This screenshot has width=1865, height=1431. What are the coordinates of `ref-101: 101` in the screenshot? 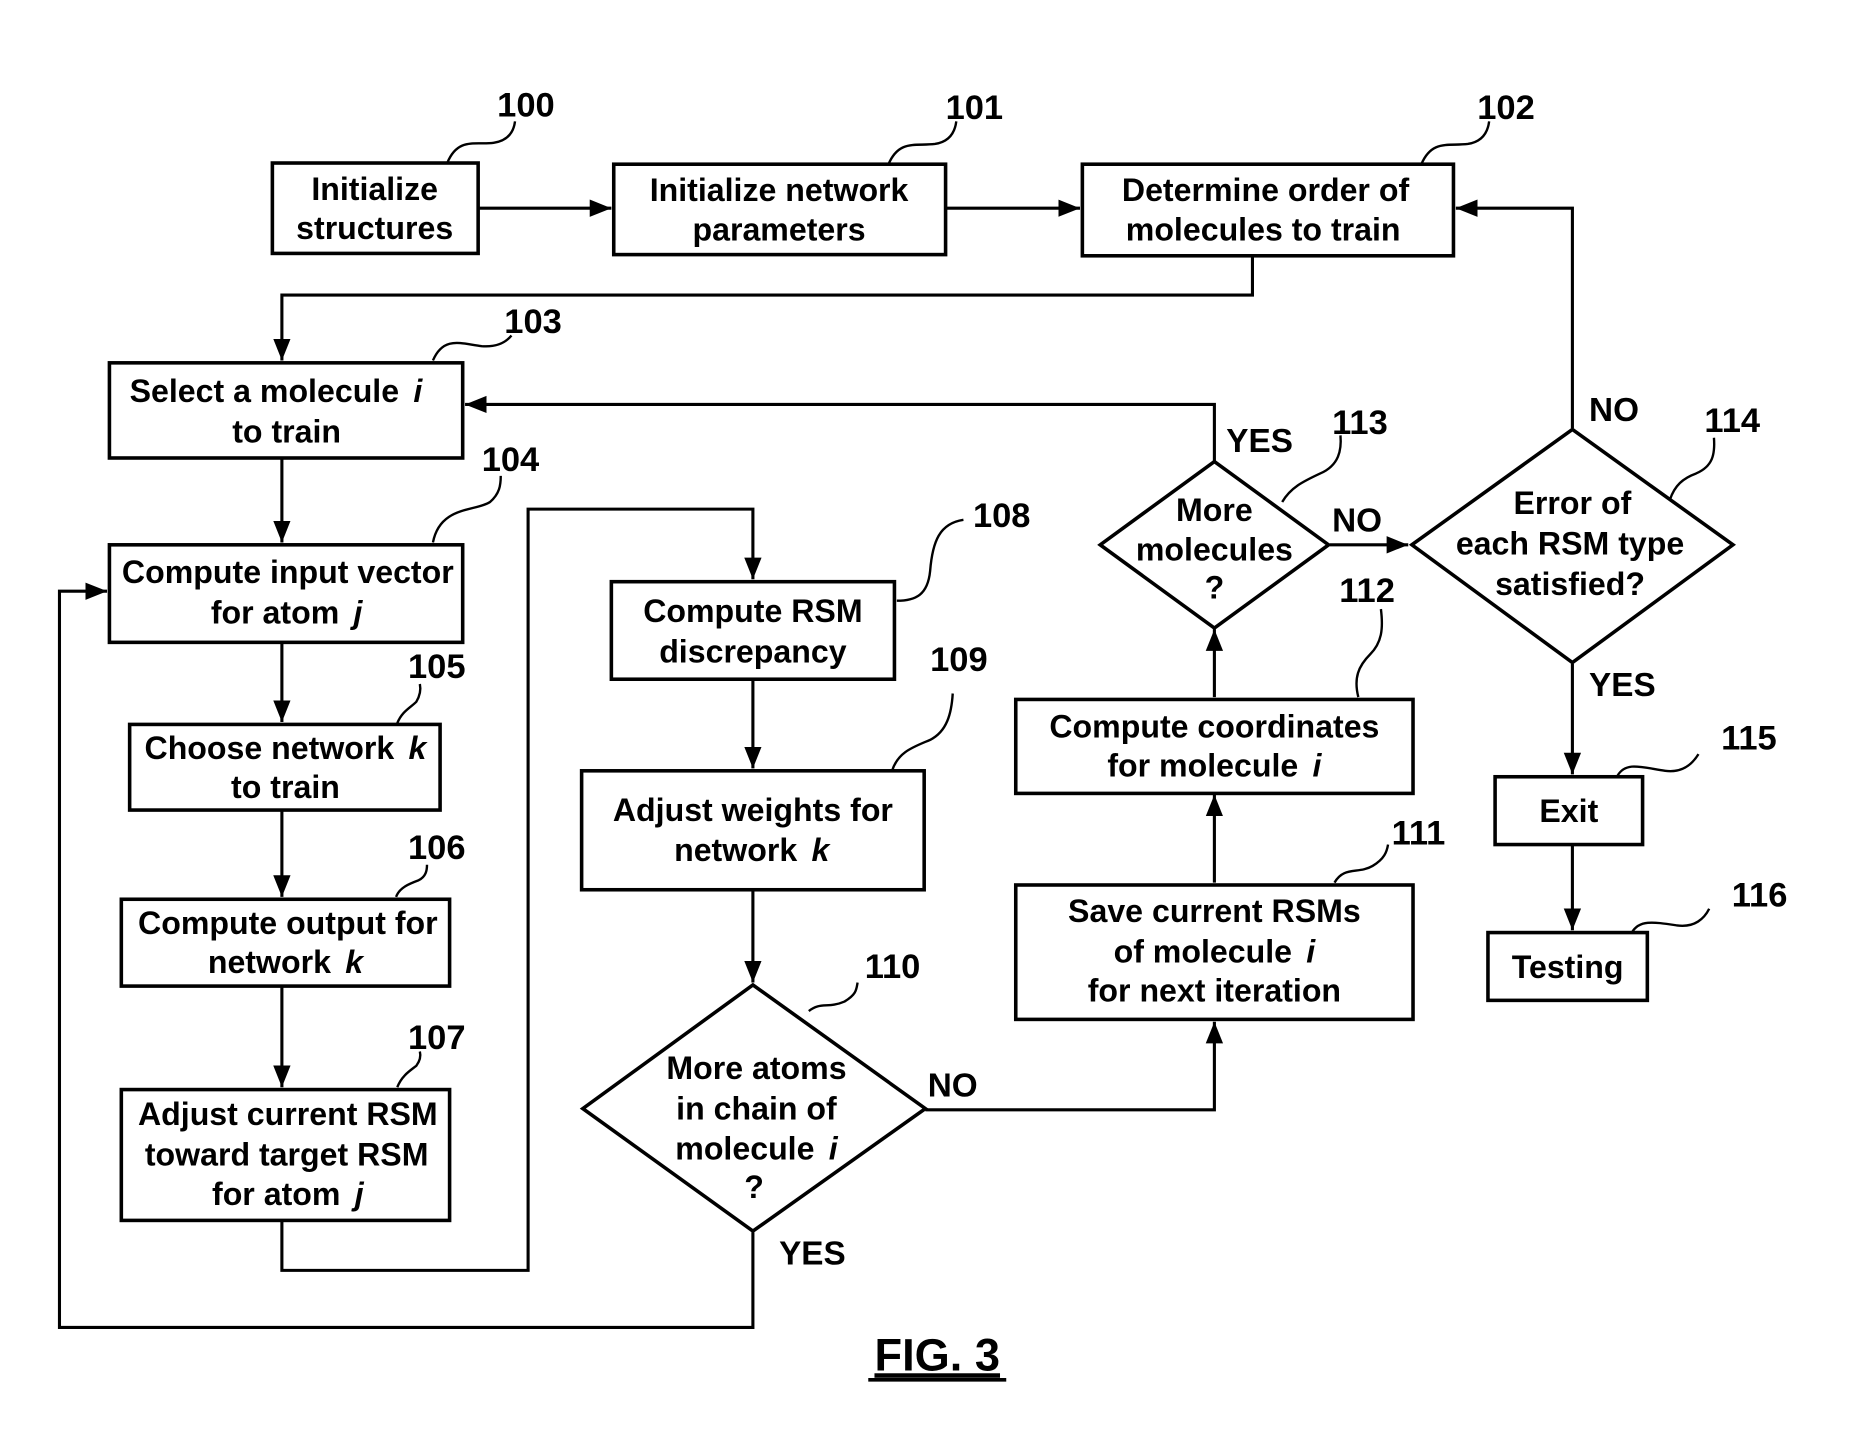 It's located at (975, 108).